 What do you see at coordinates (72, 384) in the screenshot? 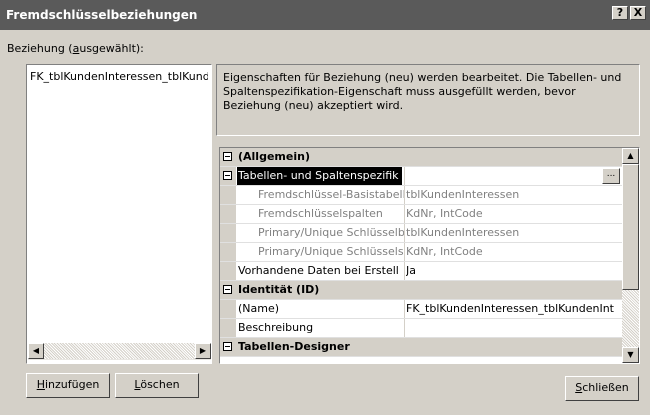
I see `add-label: inzufügen` at bounding box center [72, 384].